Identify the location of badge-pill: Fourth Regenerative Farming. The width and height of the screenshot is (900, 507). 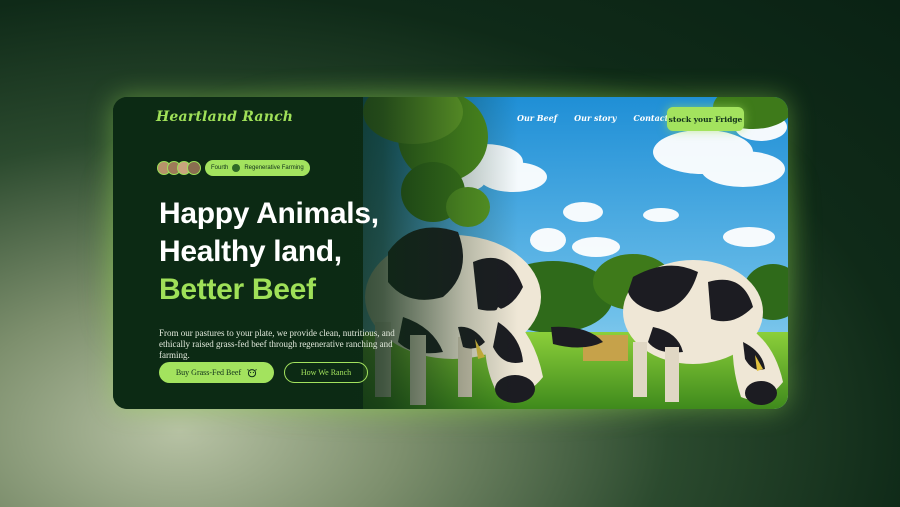
(257, 168).